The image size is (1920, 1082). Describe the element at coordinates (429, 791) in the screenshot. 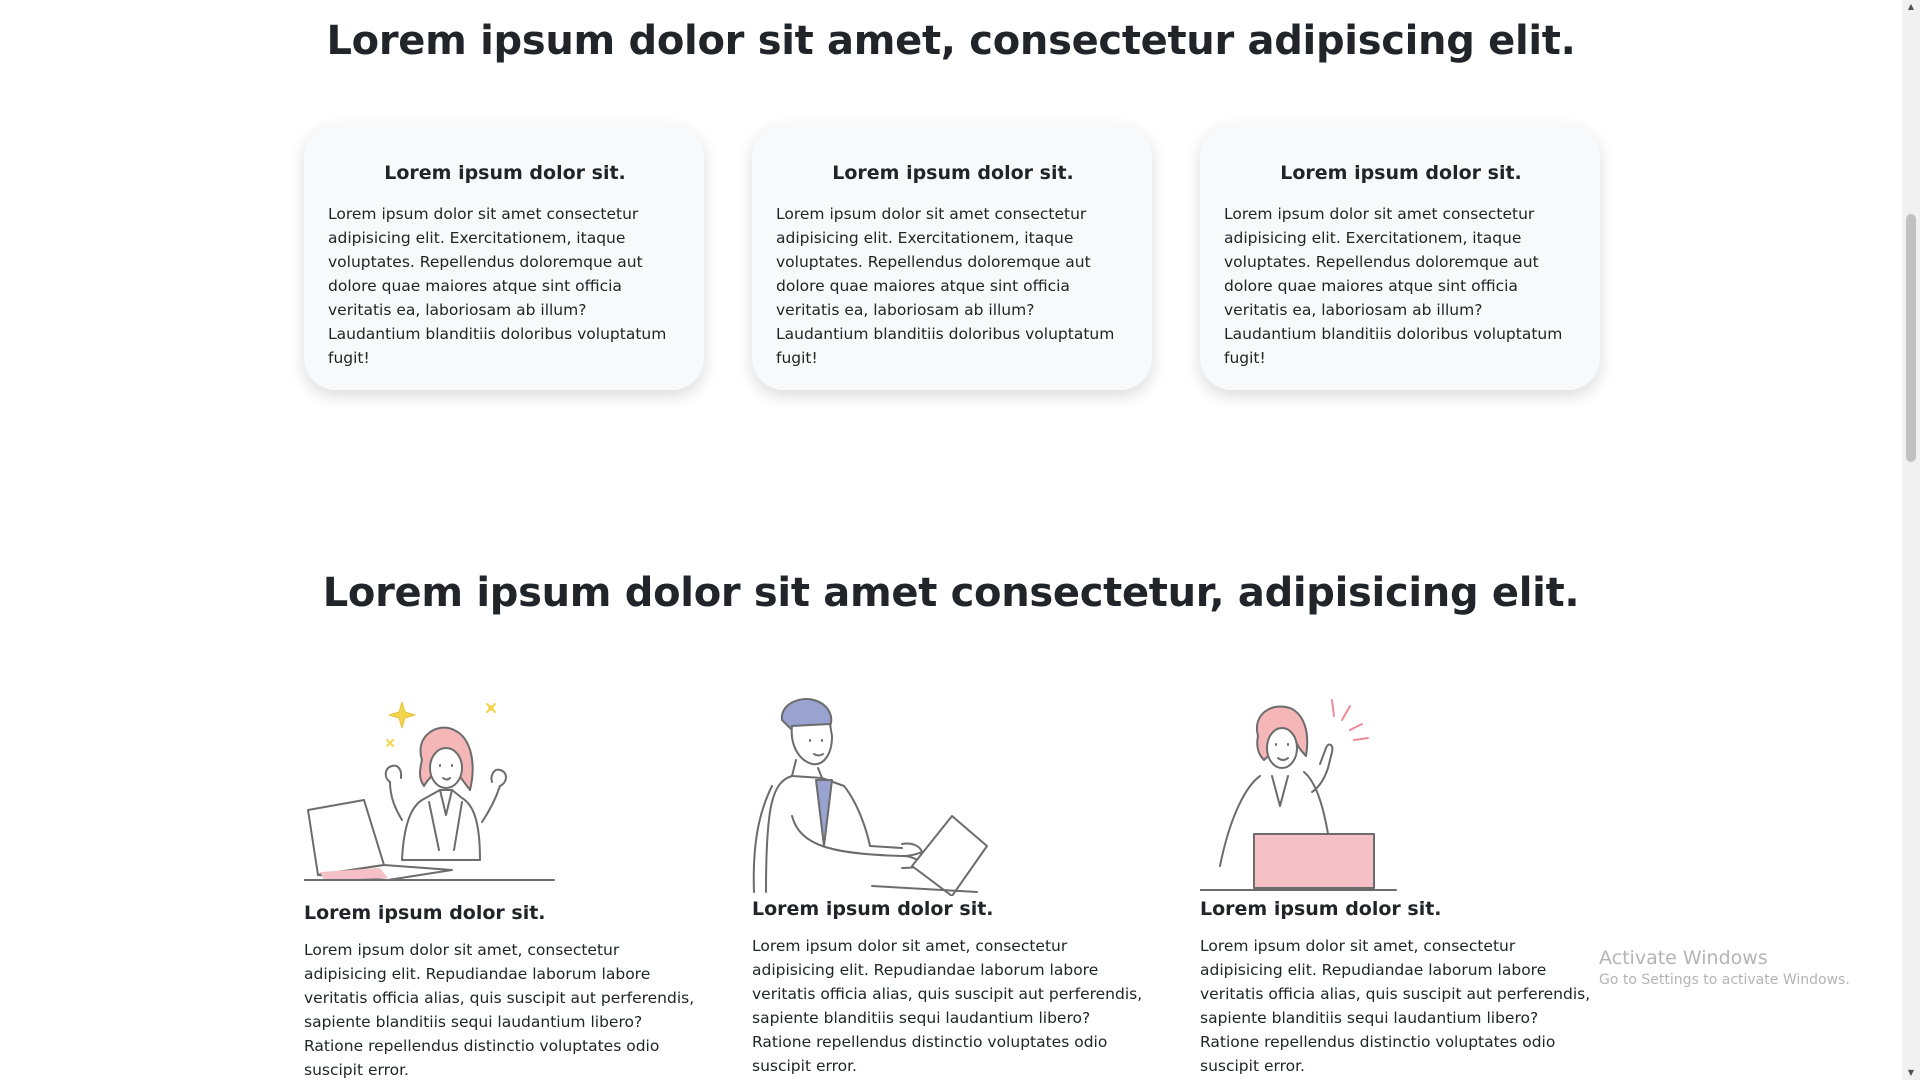

I see `woman-celebrating-laptop-illustration` at that location.